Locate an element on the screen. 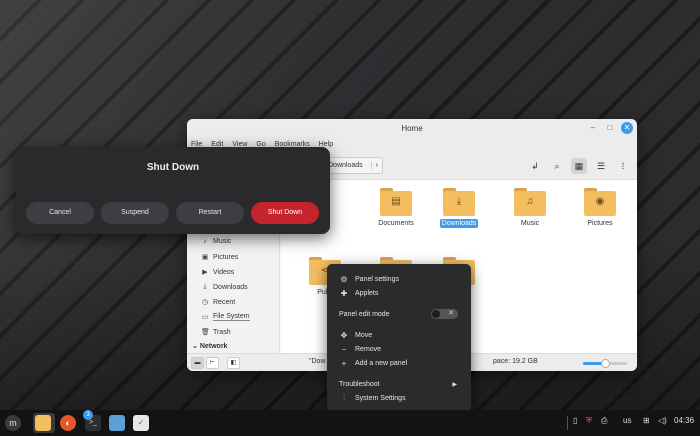 The height and width of the screenshot is (436, 700). menu-item-label: Add a new panel is located at coordinates (381, 363).